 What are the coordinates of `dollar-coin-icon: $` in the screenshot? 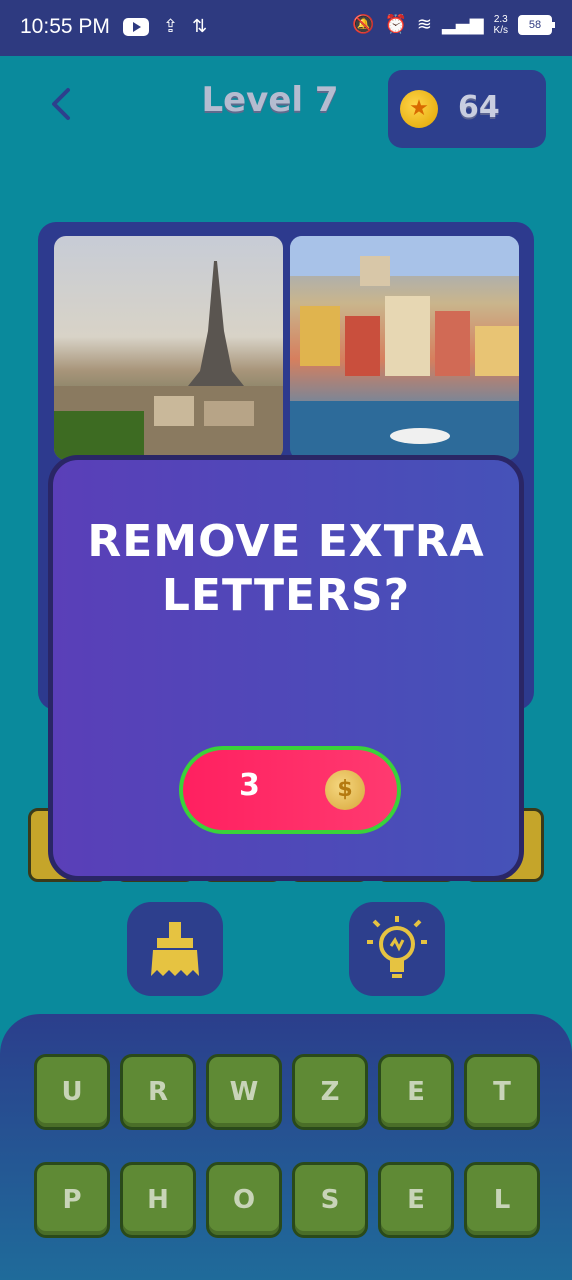 It's located at (345, 790).